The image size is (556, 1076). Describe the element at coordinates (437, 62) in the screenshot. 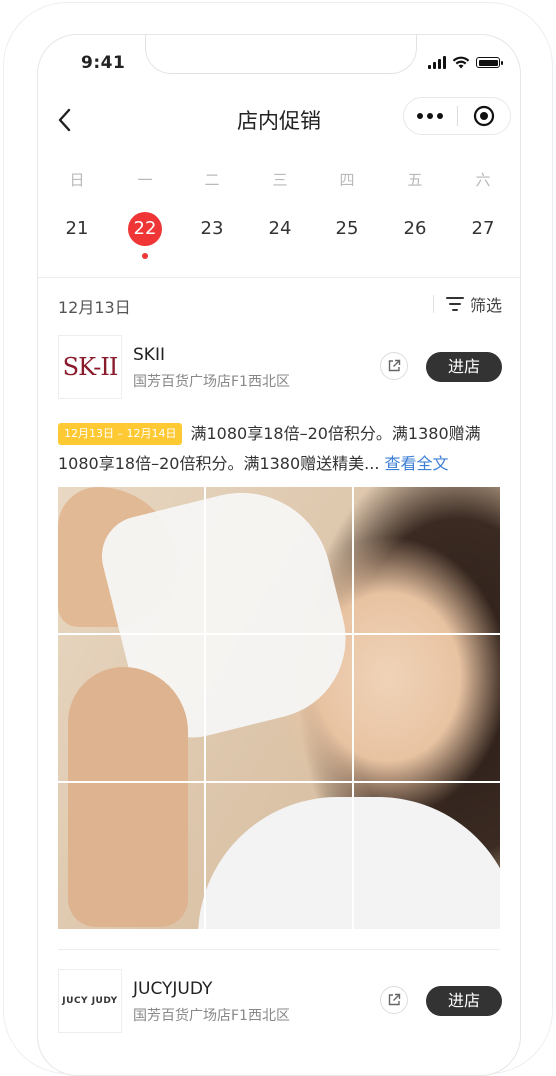

I see `signal-icon` at that location.